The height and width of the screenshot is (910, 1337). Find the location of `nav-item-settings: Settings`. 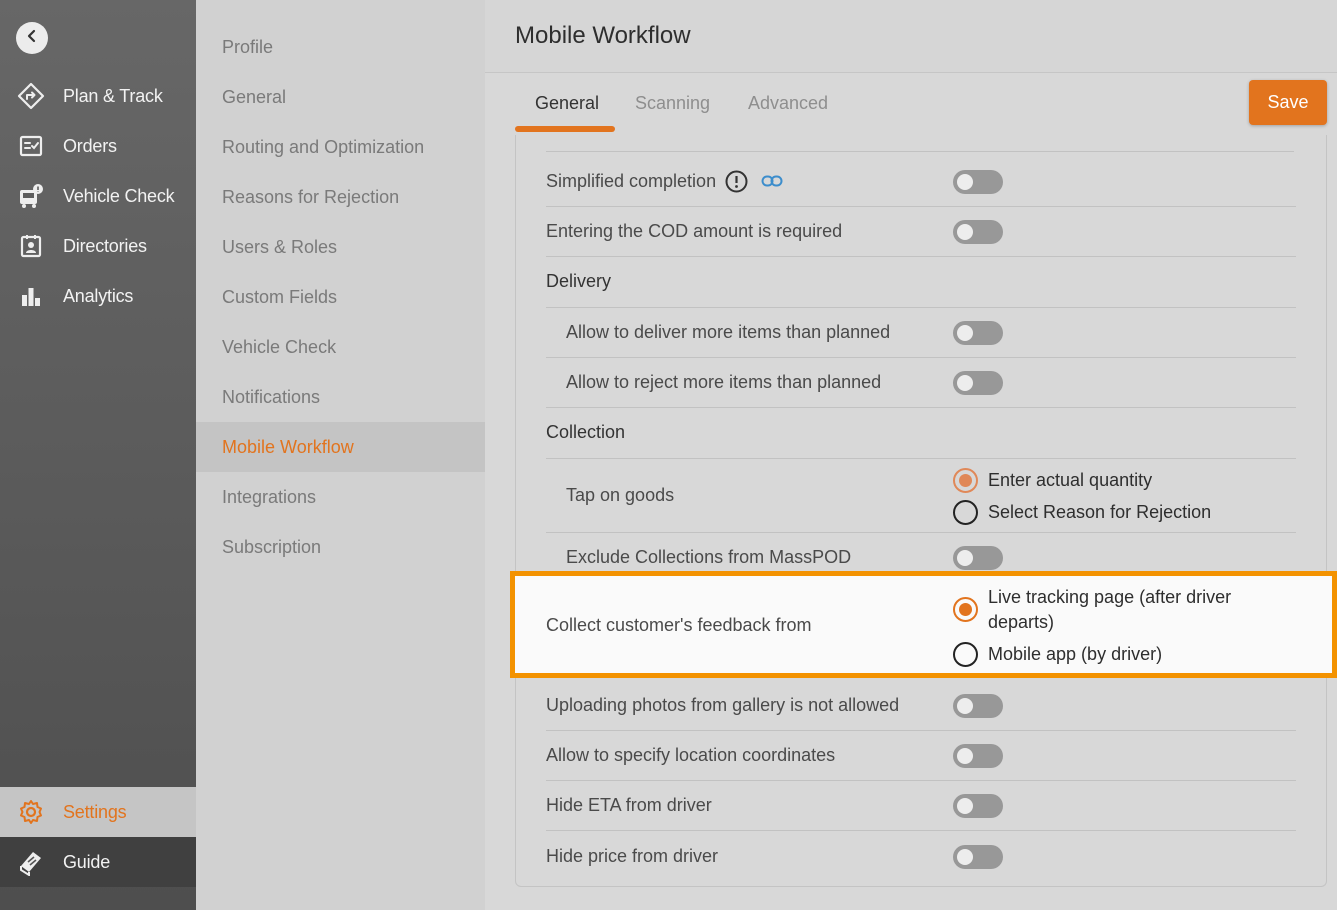

nav-item-settings: Settings is located at coordinates (98, 812).